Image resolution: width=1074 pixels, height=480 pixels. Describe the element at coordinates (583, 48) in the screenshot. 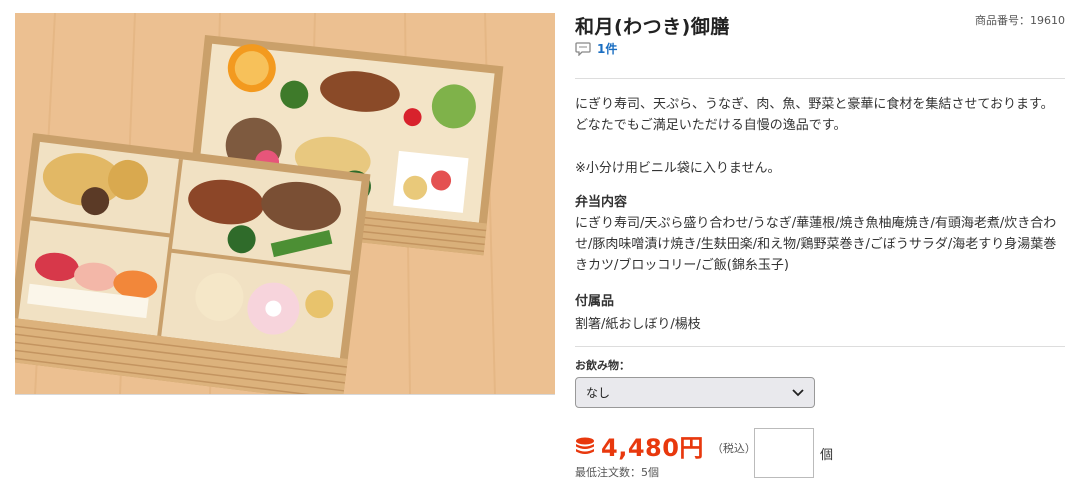

I see `speech-bubble-icon` at that location.